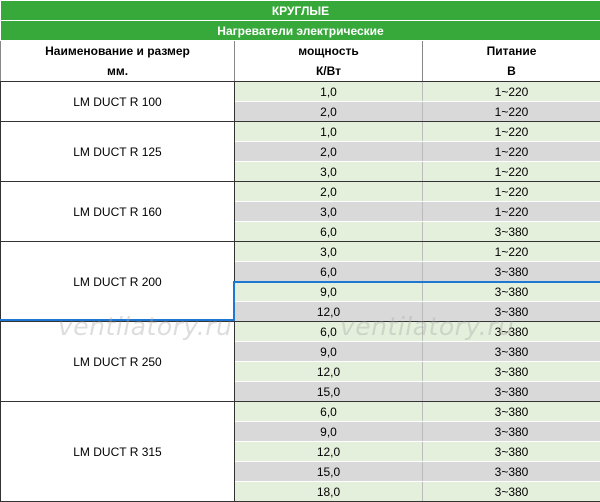  Describe the element at coordinates (118, 452) in the screenshot. I see `model-name-cell: LM DUCT R 315` at that location.